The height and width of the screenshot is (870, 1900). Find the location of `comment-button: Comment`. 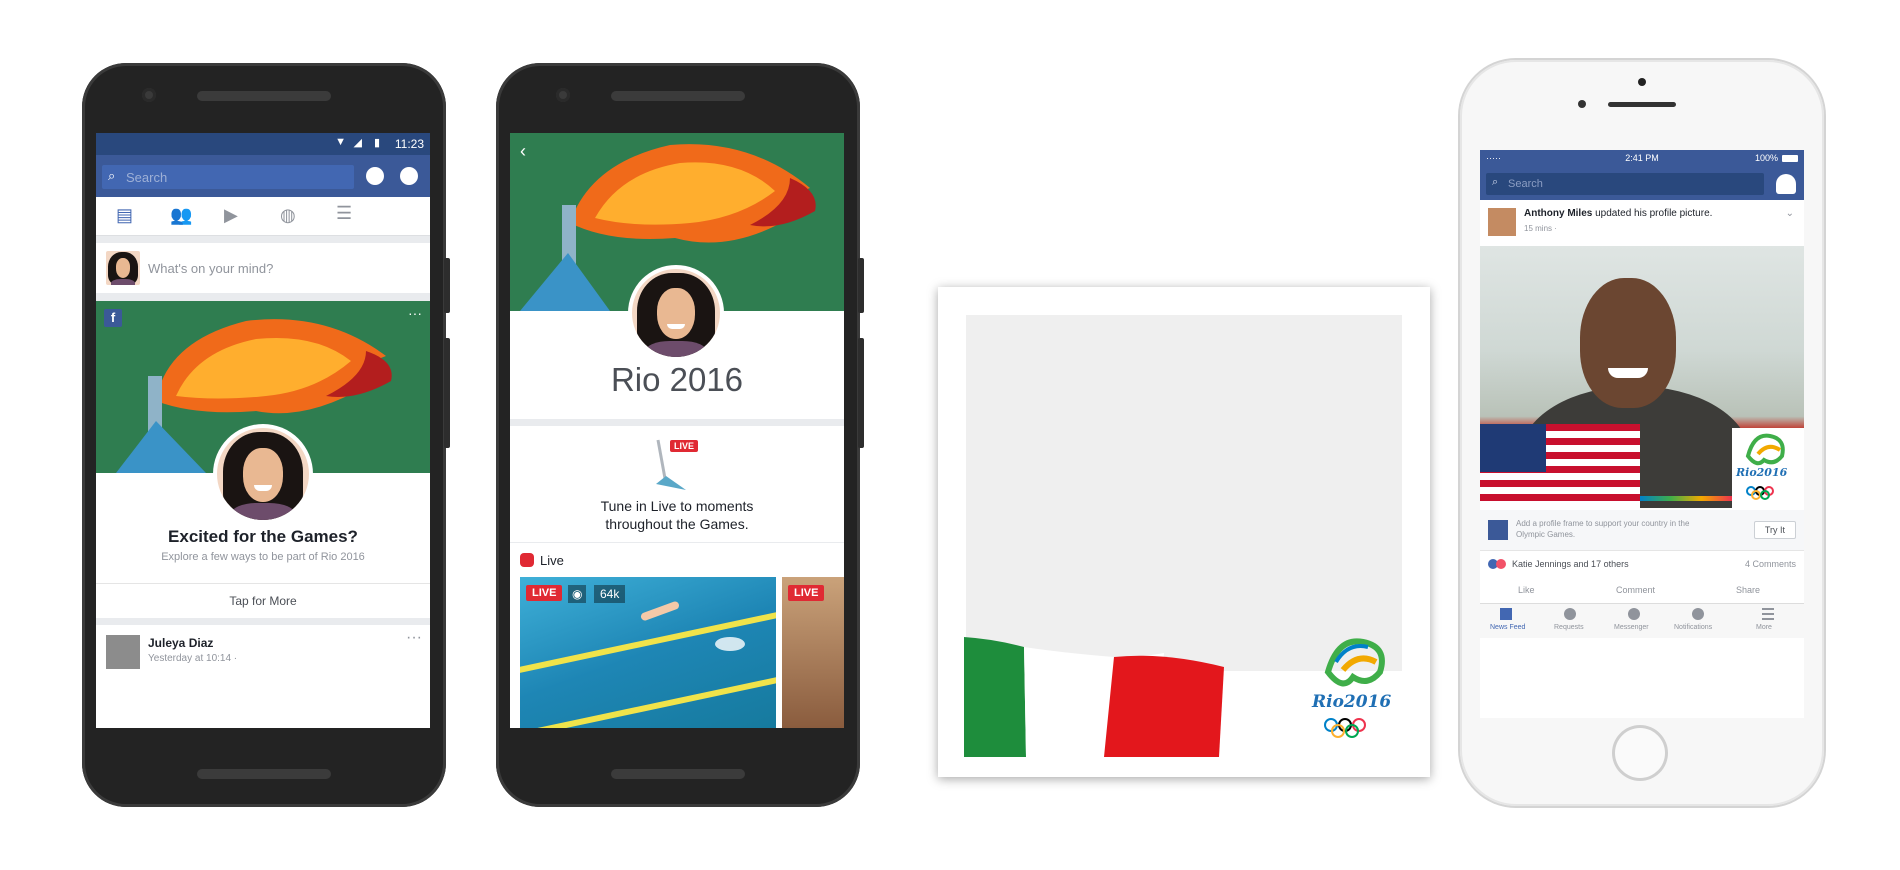

comment-button: Comment is located at coordinates (1635, 590).